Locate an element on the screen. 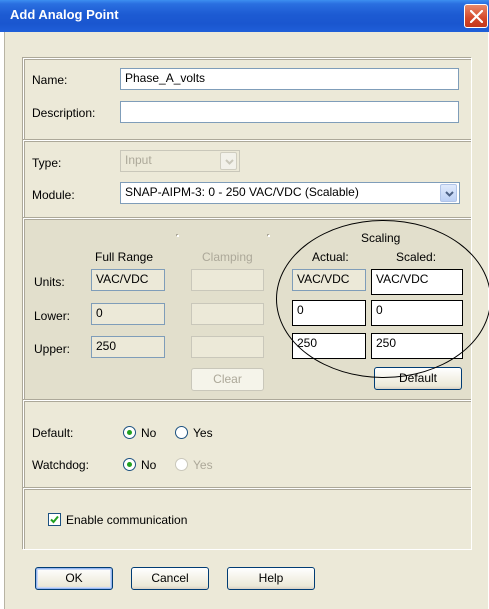  checkmark-icon is located at coordinates (54, 519).